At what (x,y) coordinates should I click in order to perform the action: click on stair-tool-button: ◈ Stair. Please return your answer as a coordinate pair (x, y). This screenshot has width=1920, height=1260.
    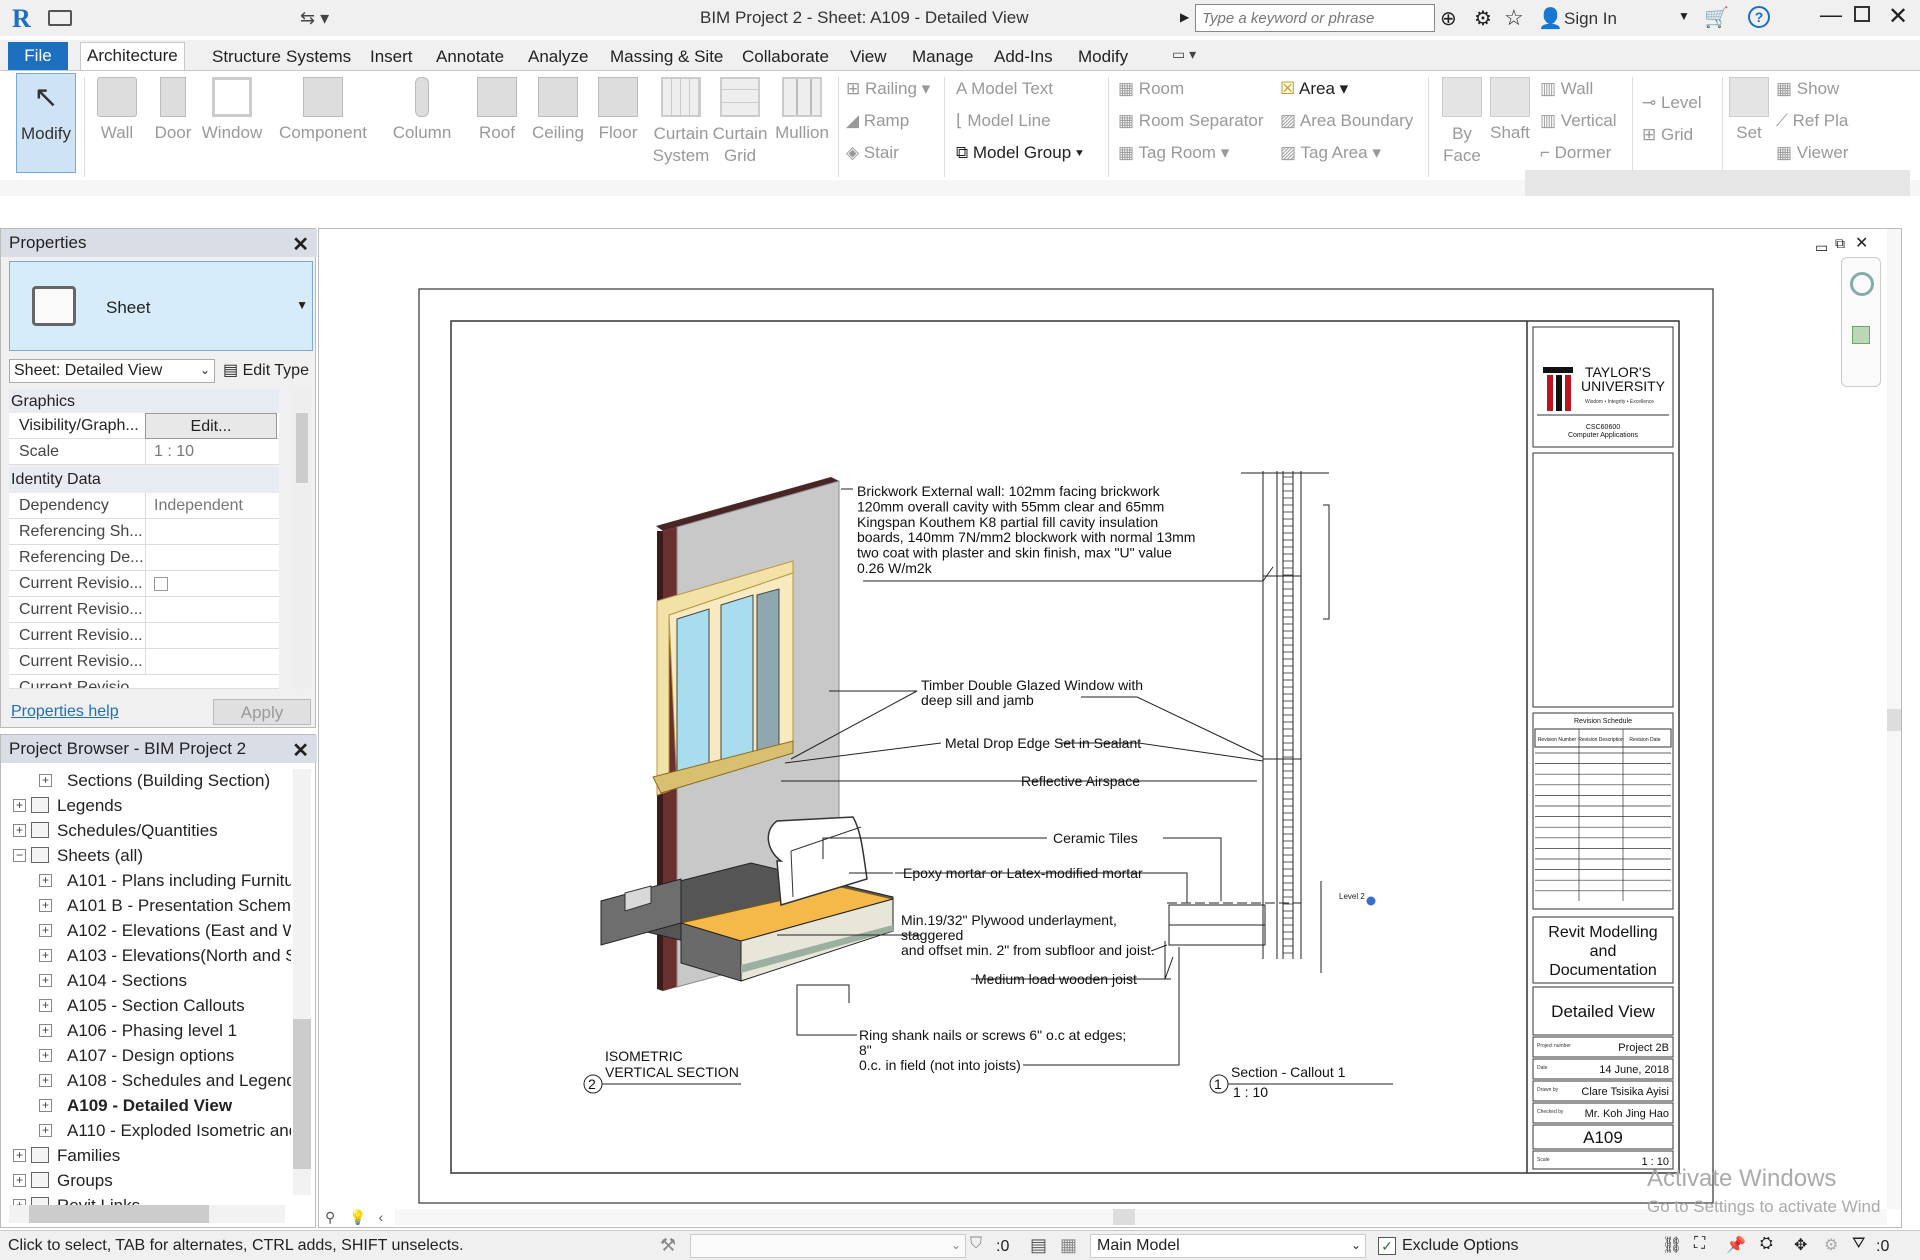
    Looking at the image, I should click on (872, 153).